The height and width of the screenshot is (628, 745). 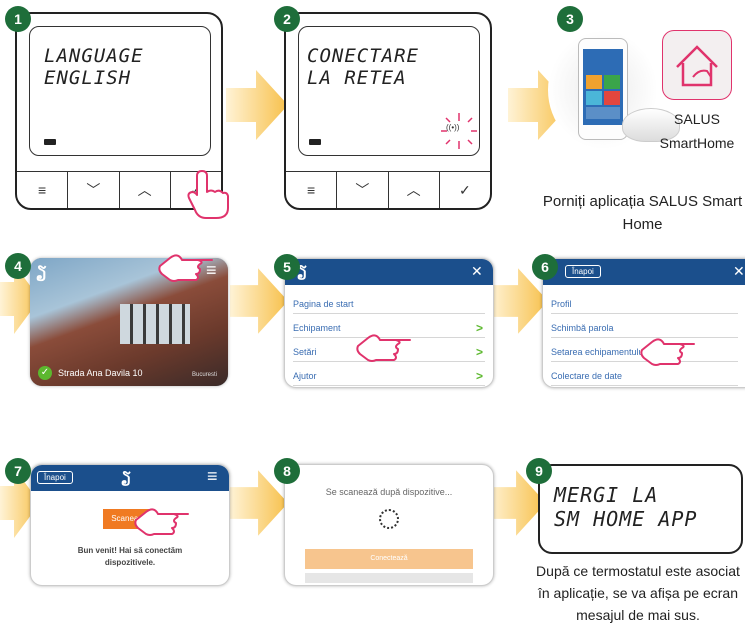 What do you see at coordinates (305, 376) in the screenshot?
I see `menu-item-label: Ajutor` at bounding box center [305, 376].